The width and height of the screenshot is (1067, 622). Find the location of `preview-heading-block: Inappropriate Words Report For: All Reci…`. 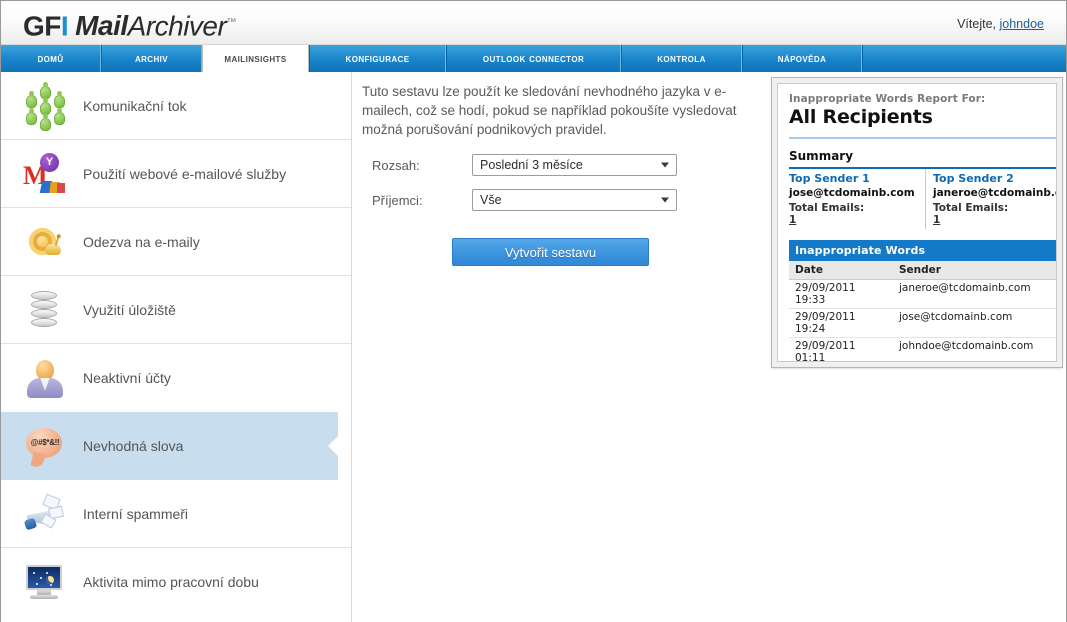

preview-heading-block: Inappropriate Words Report For: All Reci… is located at coordinates (917, 106).